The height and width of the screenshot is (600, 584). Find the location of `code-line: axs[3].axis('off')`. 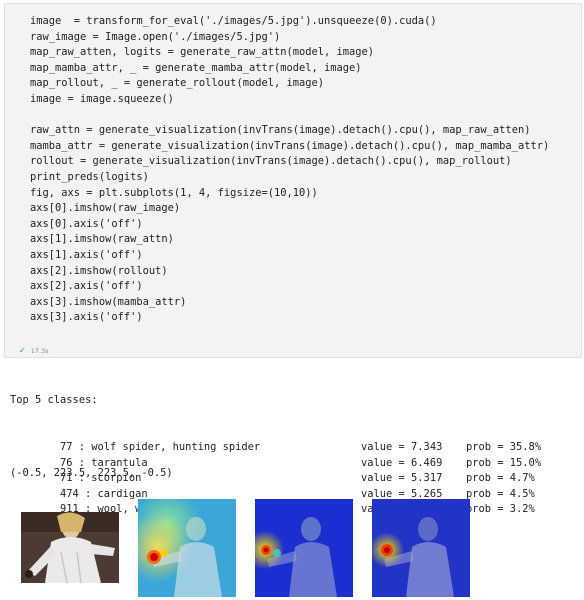

code-line: axs[3].axis('off') is located at coordinates (86, 317).